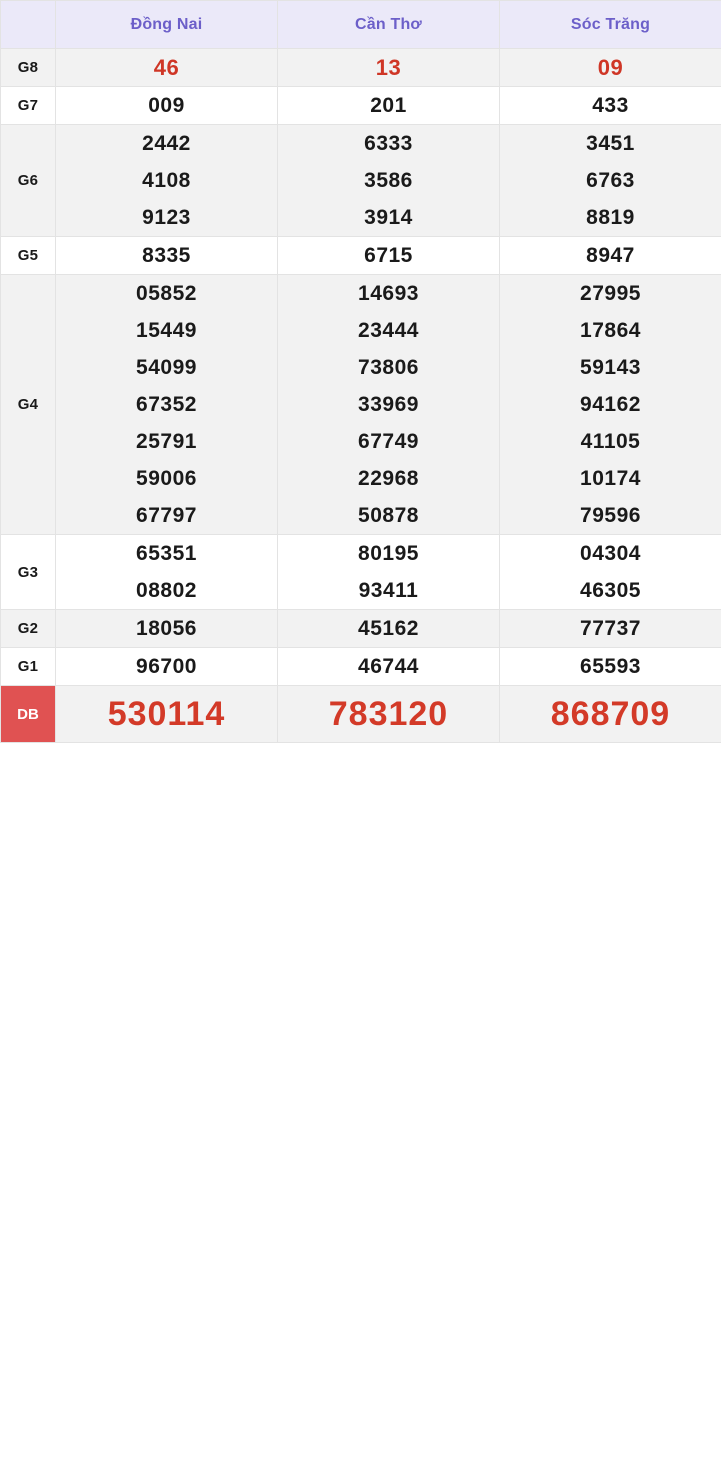 This screenshot has height=1460, width=721. Describe the element at coordinates (610, 217) in the screenshot. I see `prize-number: 8819` at that location.